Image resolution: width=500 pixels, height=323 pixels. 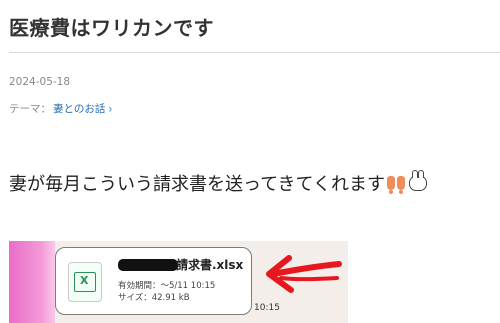 What do you see at coordinates (154, 298) in the screenshot?
I see `file-size: サイズ：42.91 kB` at bounding box center [154, 298].